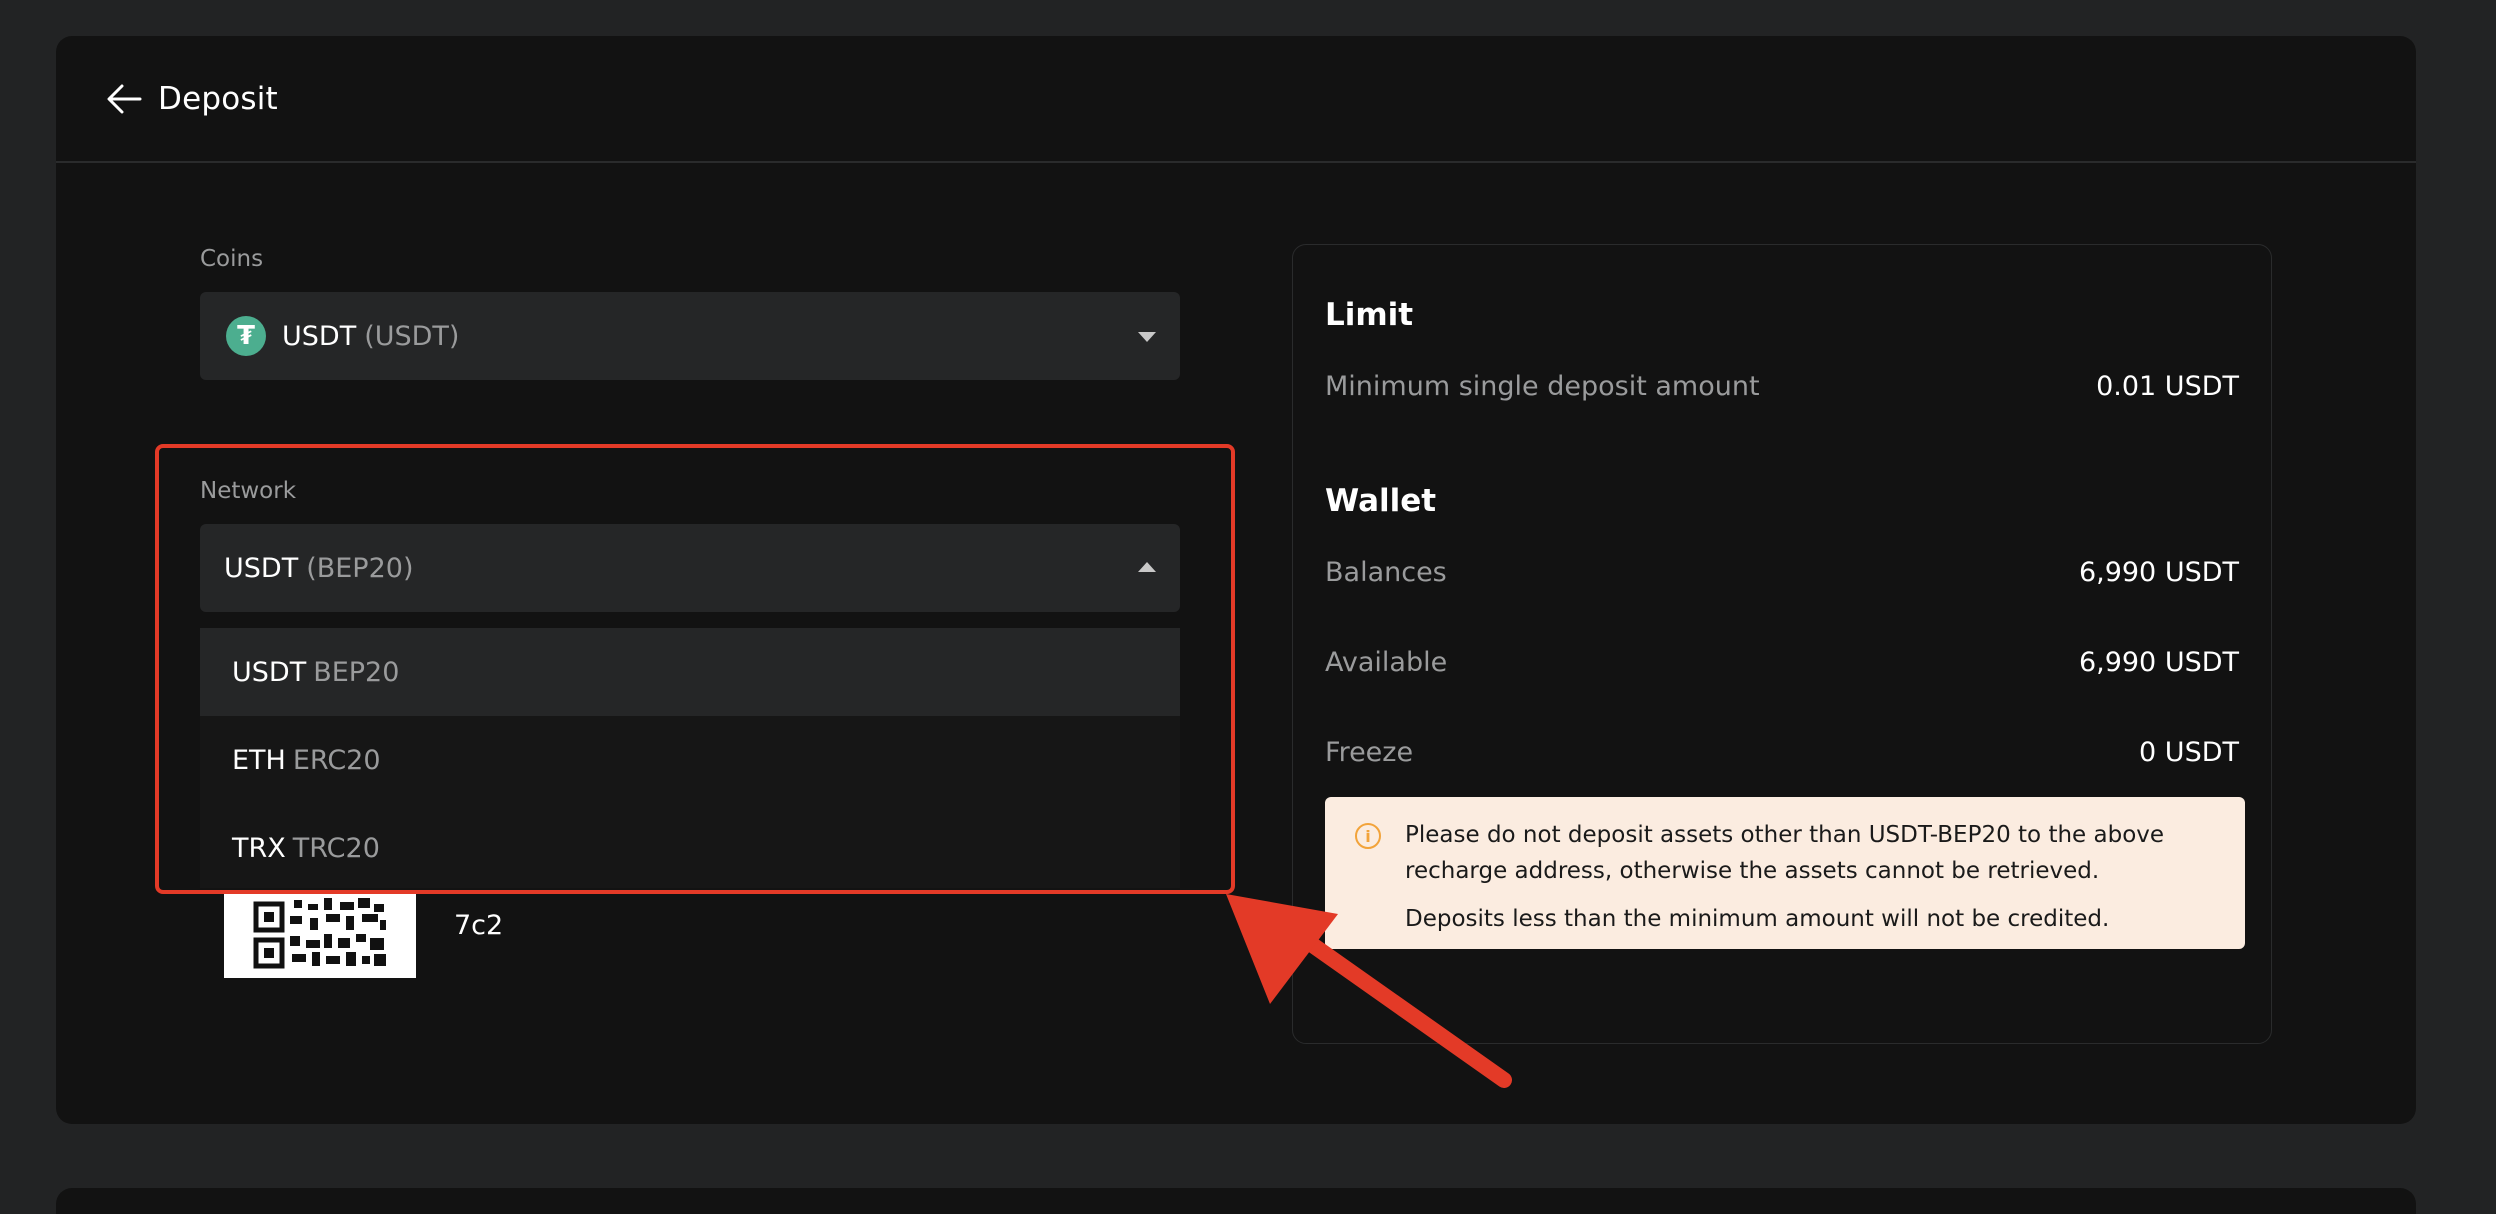 Image resolution: width=2496 pixels, height=1214 pixels. I want to click on coins-label: Coins, so click(232, 259).